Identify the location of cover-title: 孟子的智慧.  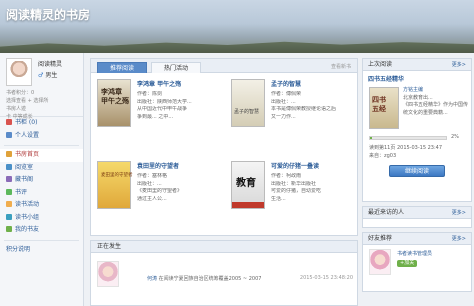
(247, 112).